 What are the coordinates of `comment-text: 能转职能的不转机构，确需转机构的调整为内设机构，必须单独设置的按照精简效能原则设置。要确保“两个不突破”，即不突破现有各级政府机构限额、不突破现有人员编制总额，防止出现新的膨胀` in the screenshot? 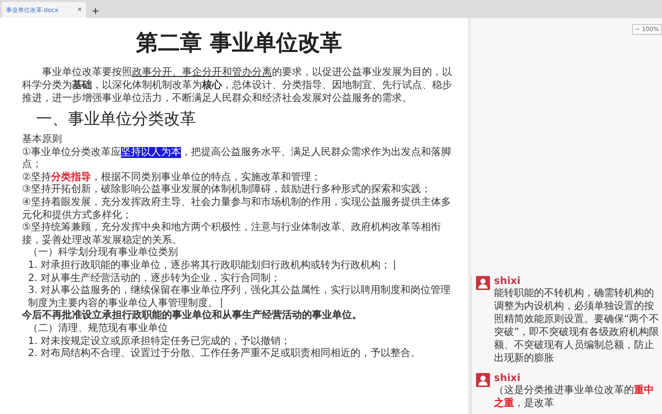 It's located at (577, 326).